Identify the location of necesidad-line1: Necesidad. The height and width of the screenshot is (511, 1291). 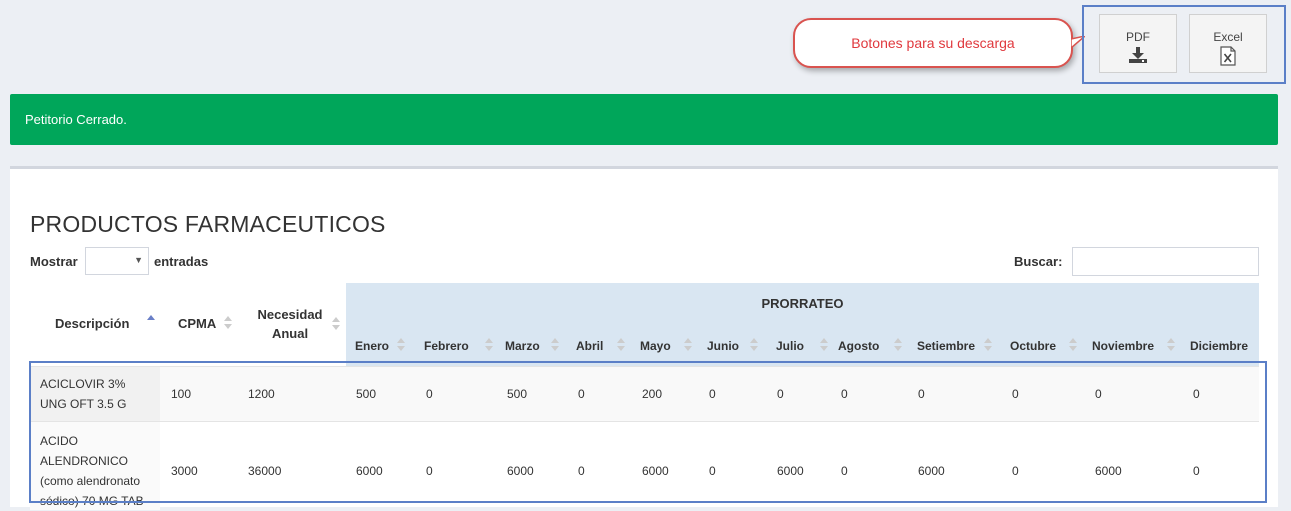
(290, 314).